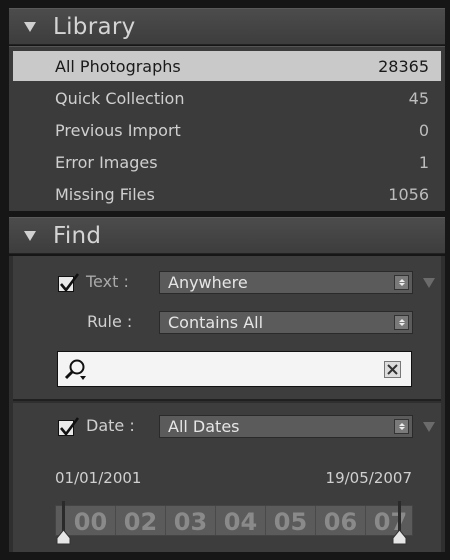  I want to click on text-scope-value: Anywhere, so click(208, 282).